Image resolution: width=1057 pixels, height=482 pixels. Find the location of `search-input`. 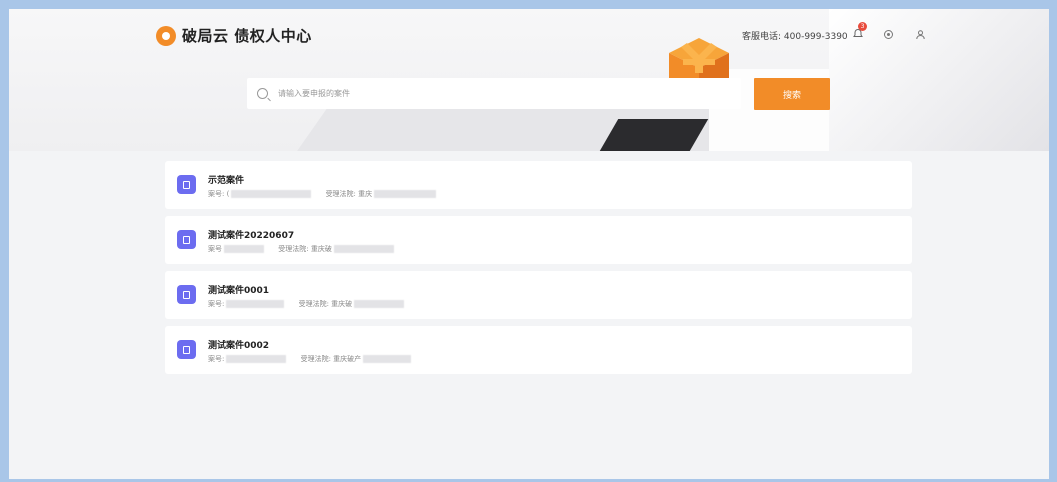

search-input is located at coordinates (498, 93).